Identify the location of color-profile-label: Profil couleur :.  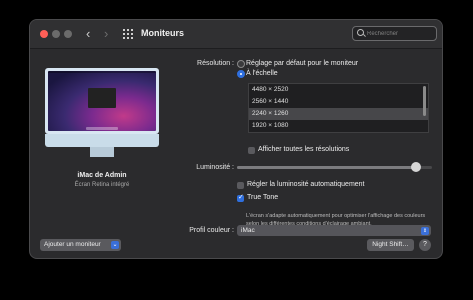
(211, 230).